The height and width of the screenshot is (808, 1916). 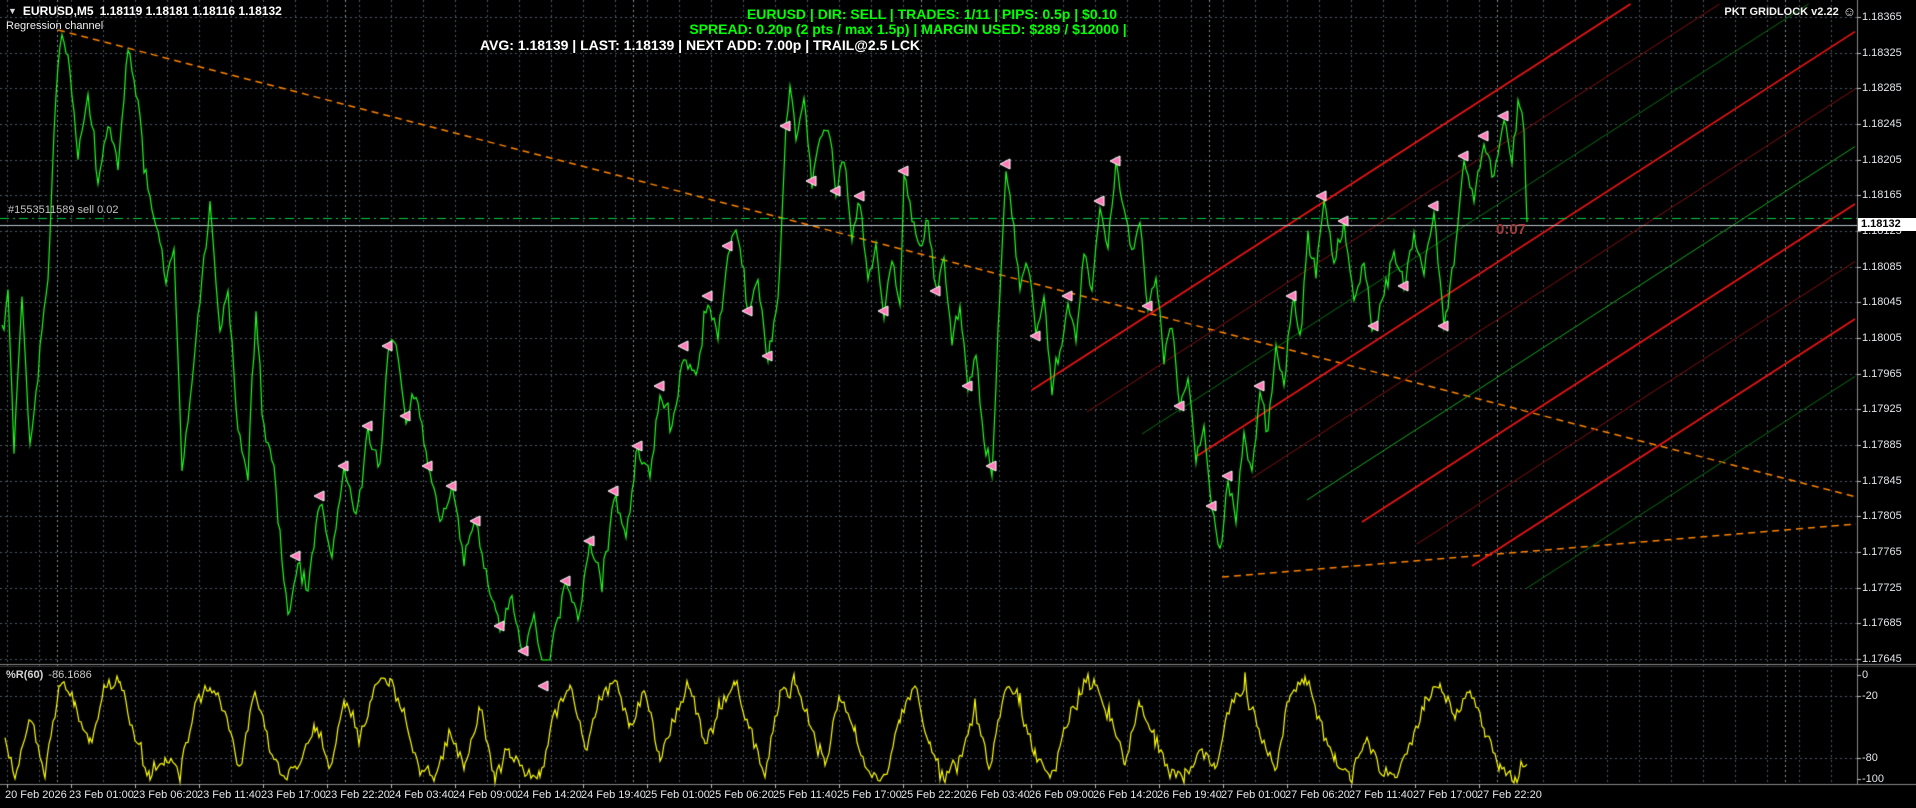 I want to click on price-axis-label: 1.18005, so click(x=1882, y=338).